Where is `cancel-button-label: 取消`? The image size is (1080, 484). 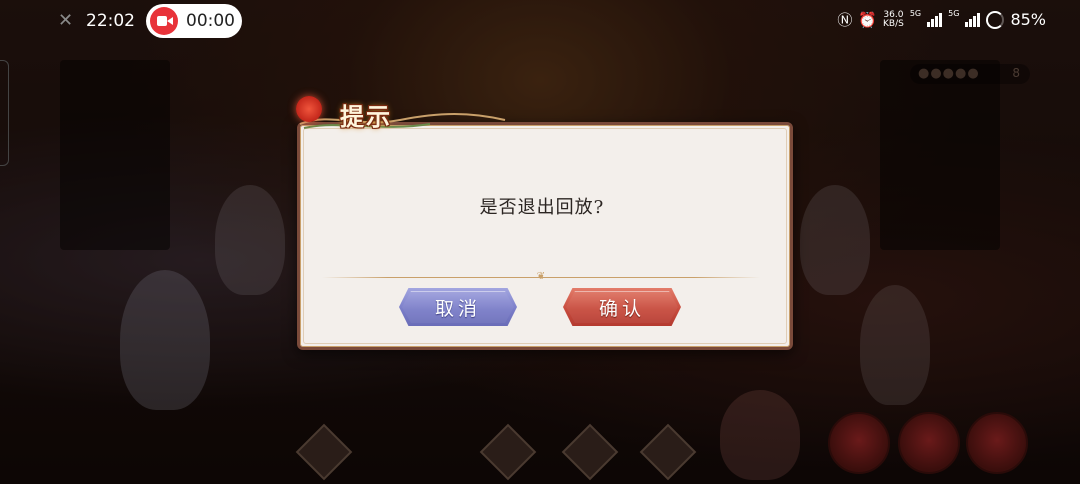
cancel-button-label: 取消 is located at coordinates (457, 308).